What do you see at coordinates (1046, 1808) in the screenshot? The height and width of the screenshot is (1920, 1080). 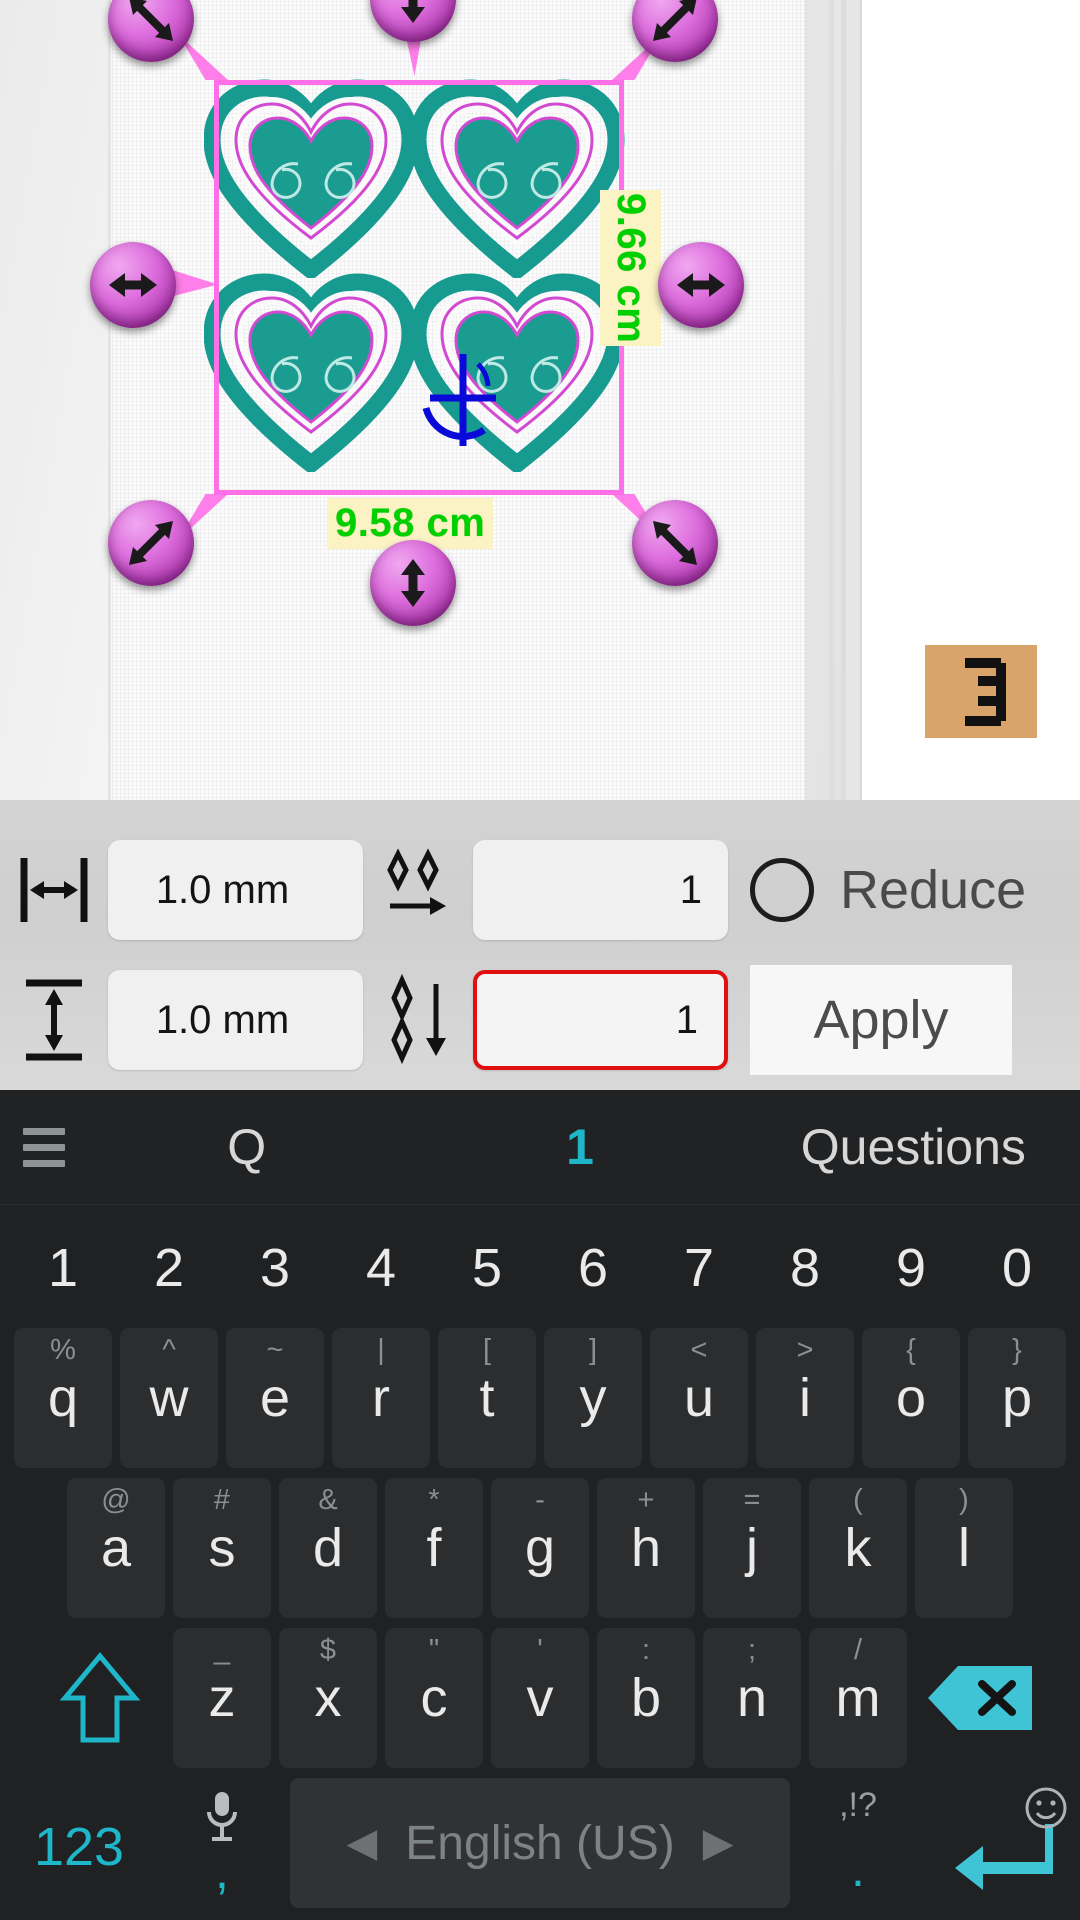 I see `emoji-smiley-icon` at bounding box center [1046, 1808].